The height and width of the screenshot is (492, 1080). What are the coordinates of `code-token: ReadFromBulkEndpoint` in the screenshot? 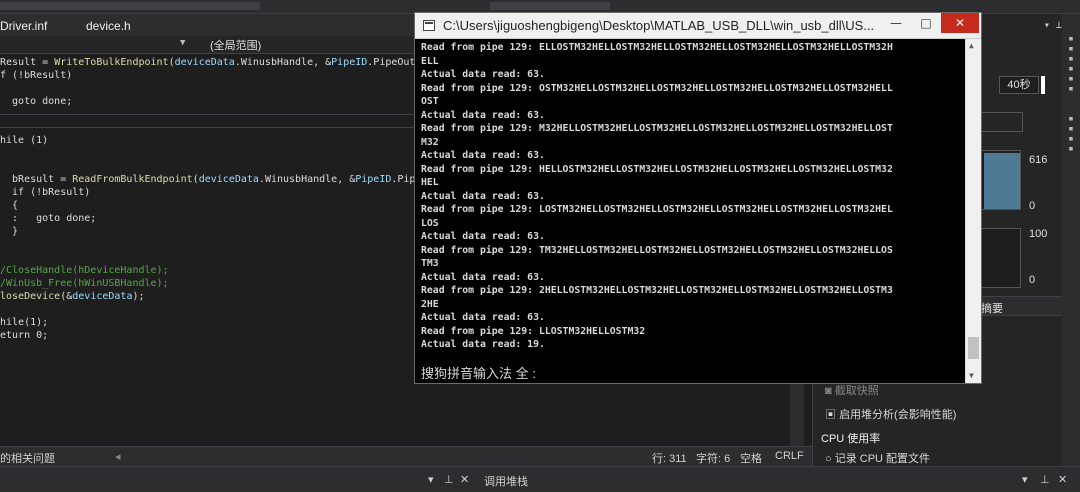 It's located at (132, 179).